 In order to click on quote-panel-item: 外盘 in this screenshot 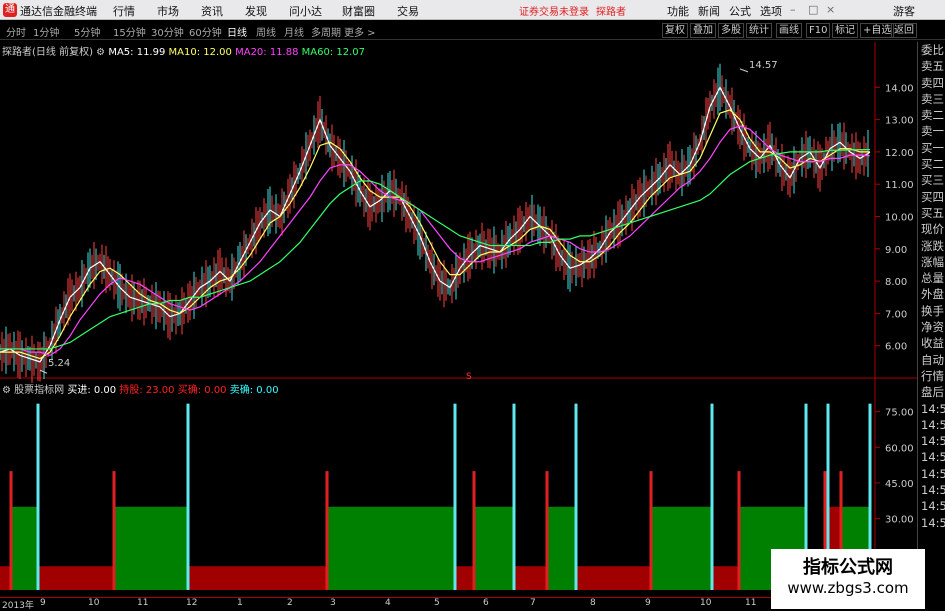, I will do `click(931, 294)`.